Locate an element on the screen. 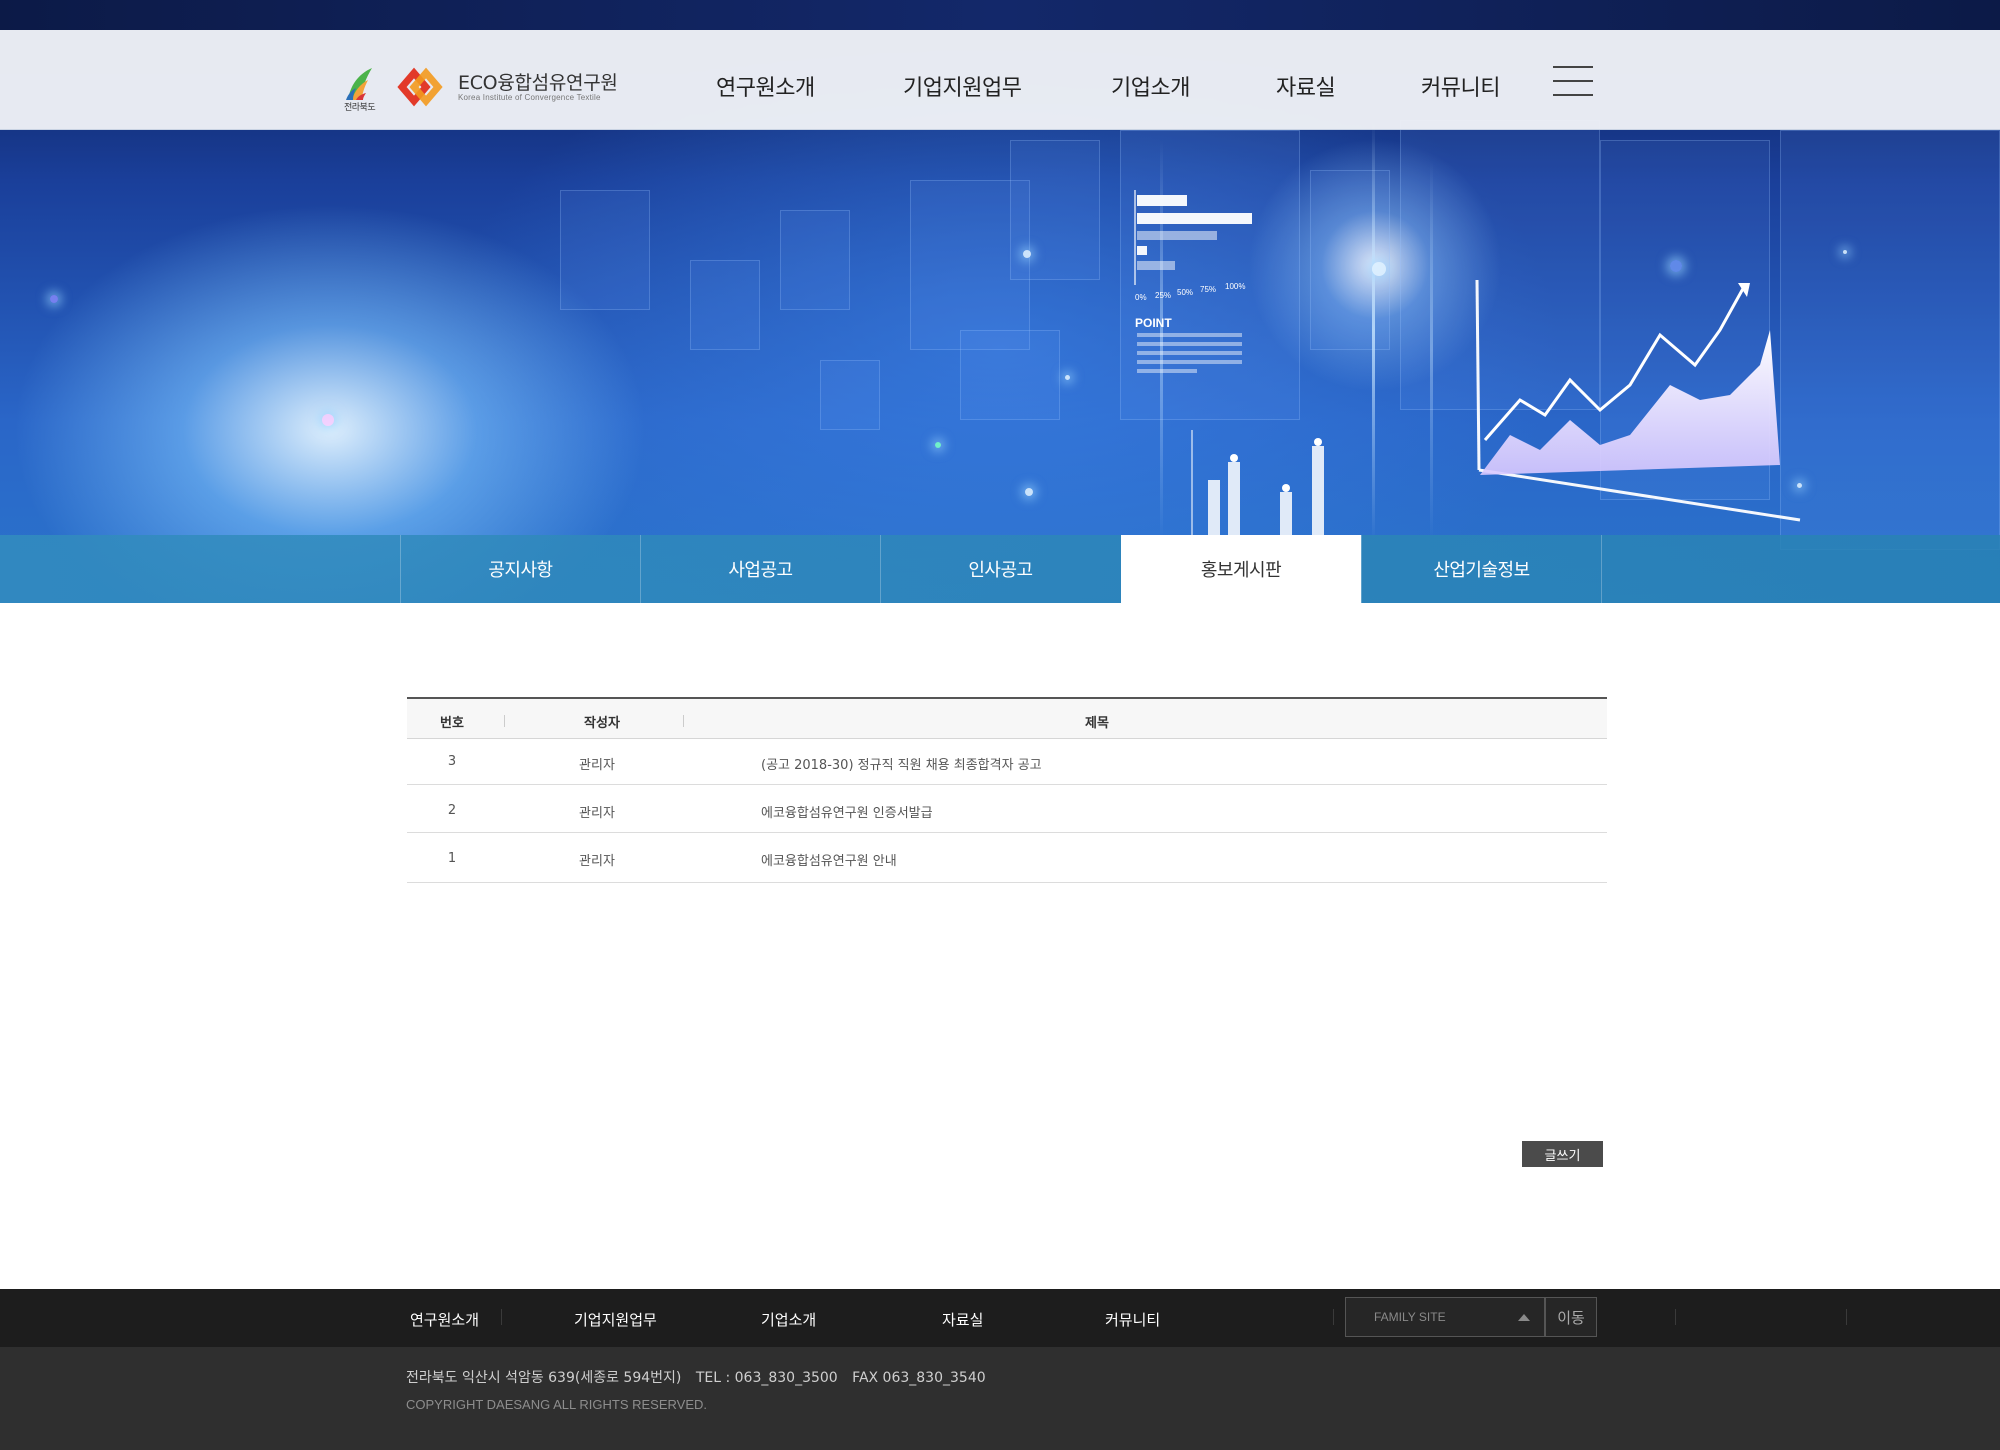  graphic-tick: 50% is located at coordinates (1185, 292).